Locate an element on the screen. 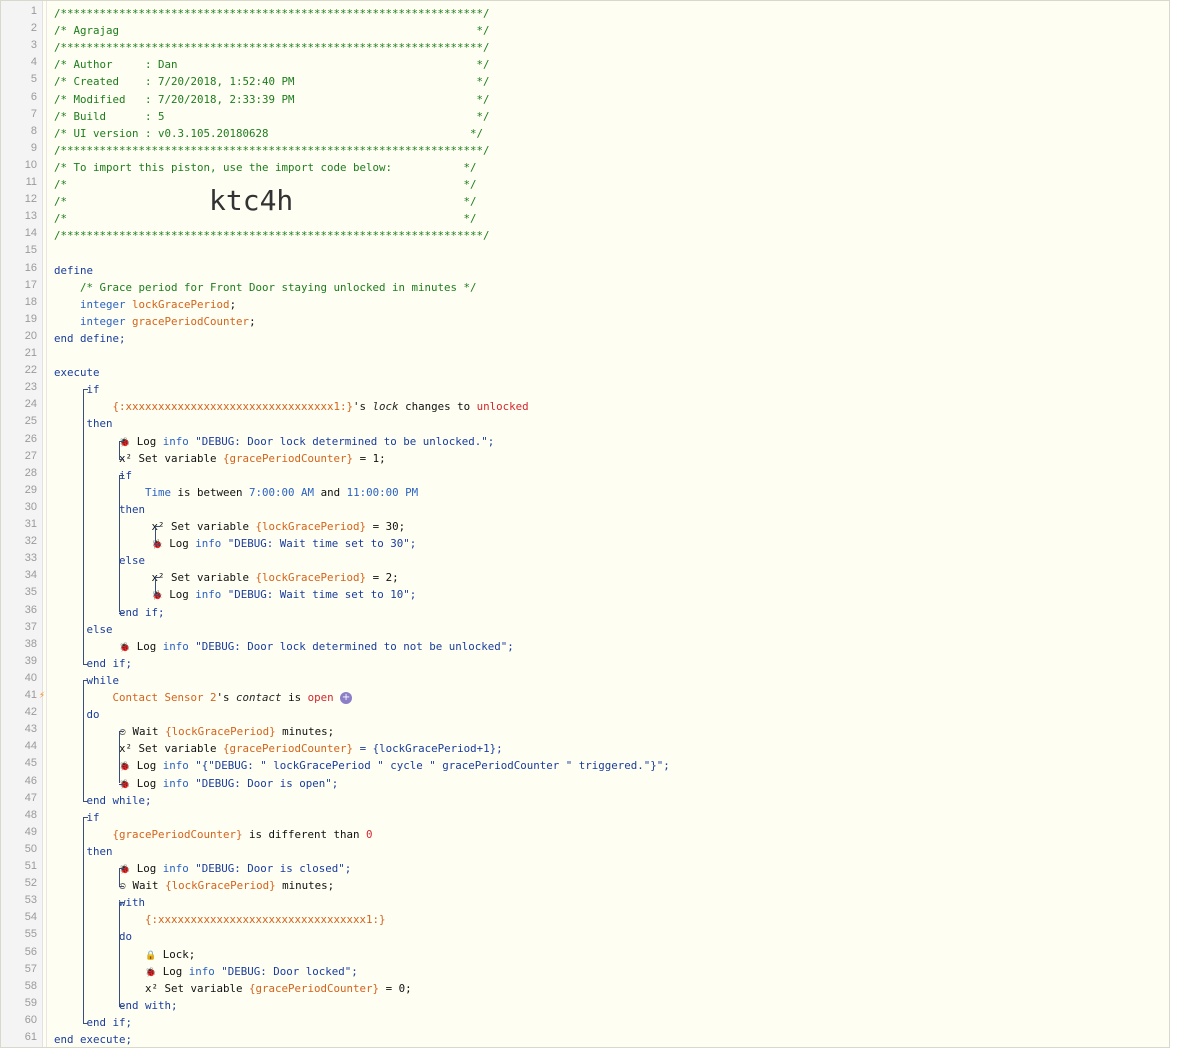 The image size is (1178, 1057). code-line: /* Agrajag */ is located at coordinates (585, 30).